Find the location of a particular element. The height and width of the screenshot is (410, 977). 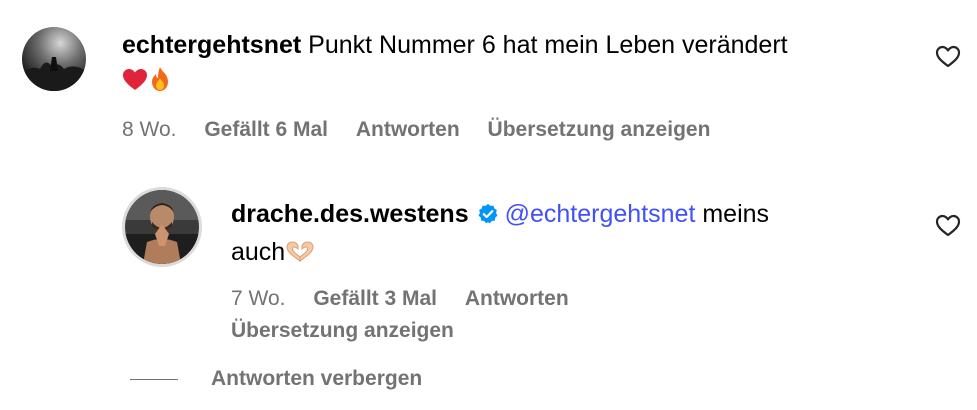

reply-meta: 7 Wo. Gefällt 3 Mal Antworten is located at coordinates (411, 299).